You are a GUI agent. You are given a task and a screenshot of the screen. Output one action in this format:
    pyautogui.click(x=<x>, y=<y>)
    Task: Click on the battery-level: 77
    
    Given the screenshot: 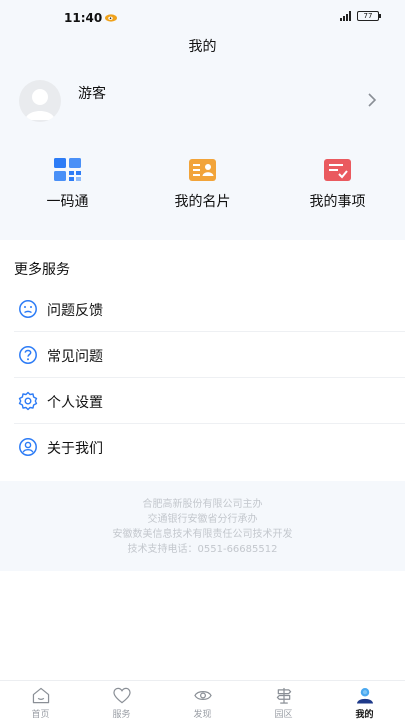 What is the action you would take?
    pyautogui.click(x=368, y=16)
    